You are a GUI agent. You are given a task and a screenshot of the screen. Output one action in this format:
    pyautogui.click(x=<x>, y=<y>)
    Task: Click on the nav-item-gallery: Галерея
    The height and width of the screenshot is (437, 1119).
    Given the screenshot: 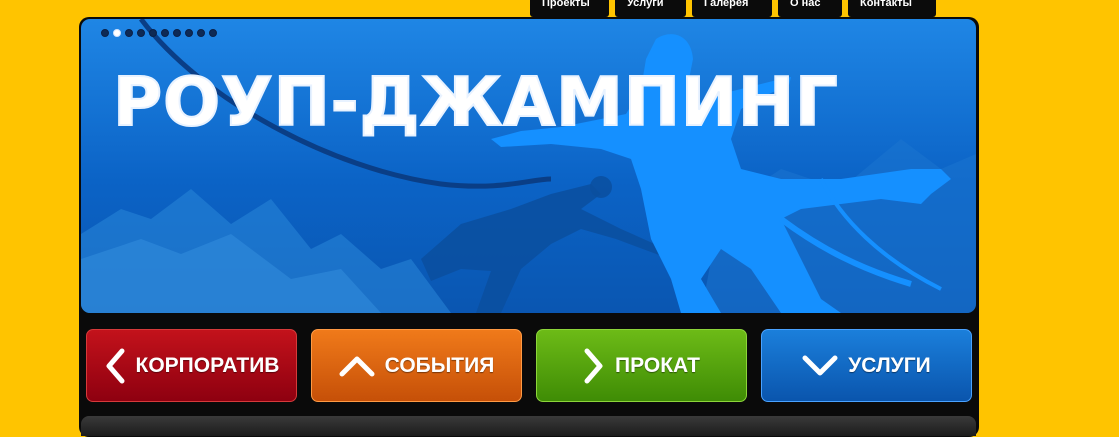 What is the action you would take?
    pyautogui.click(x=732, y=8)
    